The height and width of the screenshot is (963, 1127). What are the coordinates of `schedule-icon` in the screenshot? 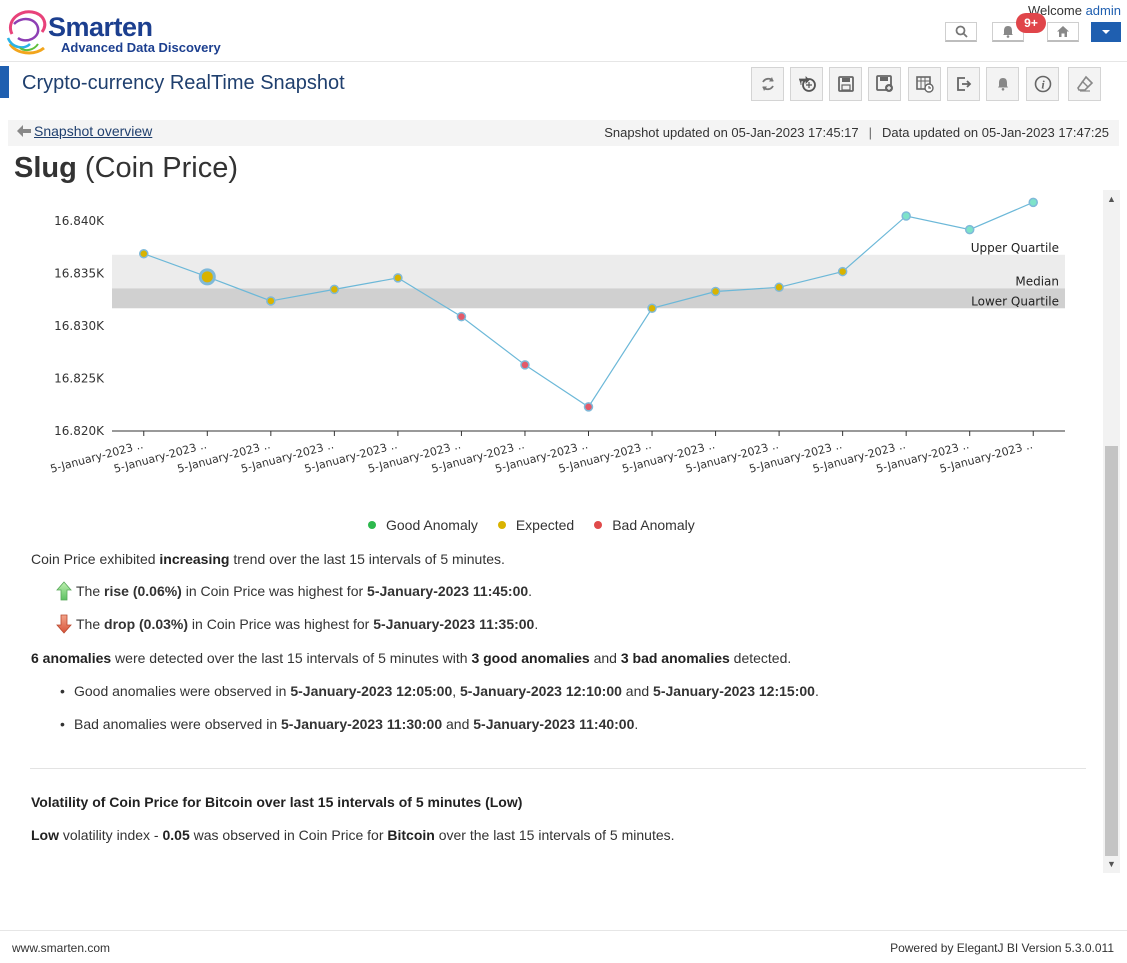 It's located at (924, 84).